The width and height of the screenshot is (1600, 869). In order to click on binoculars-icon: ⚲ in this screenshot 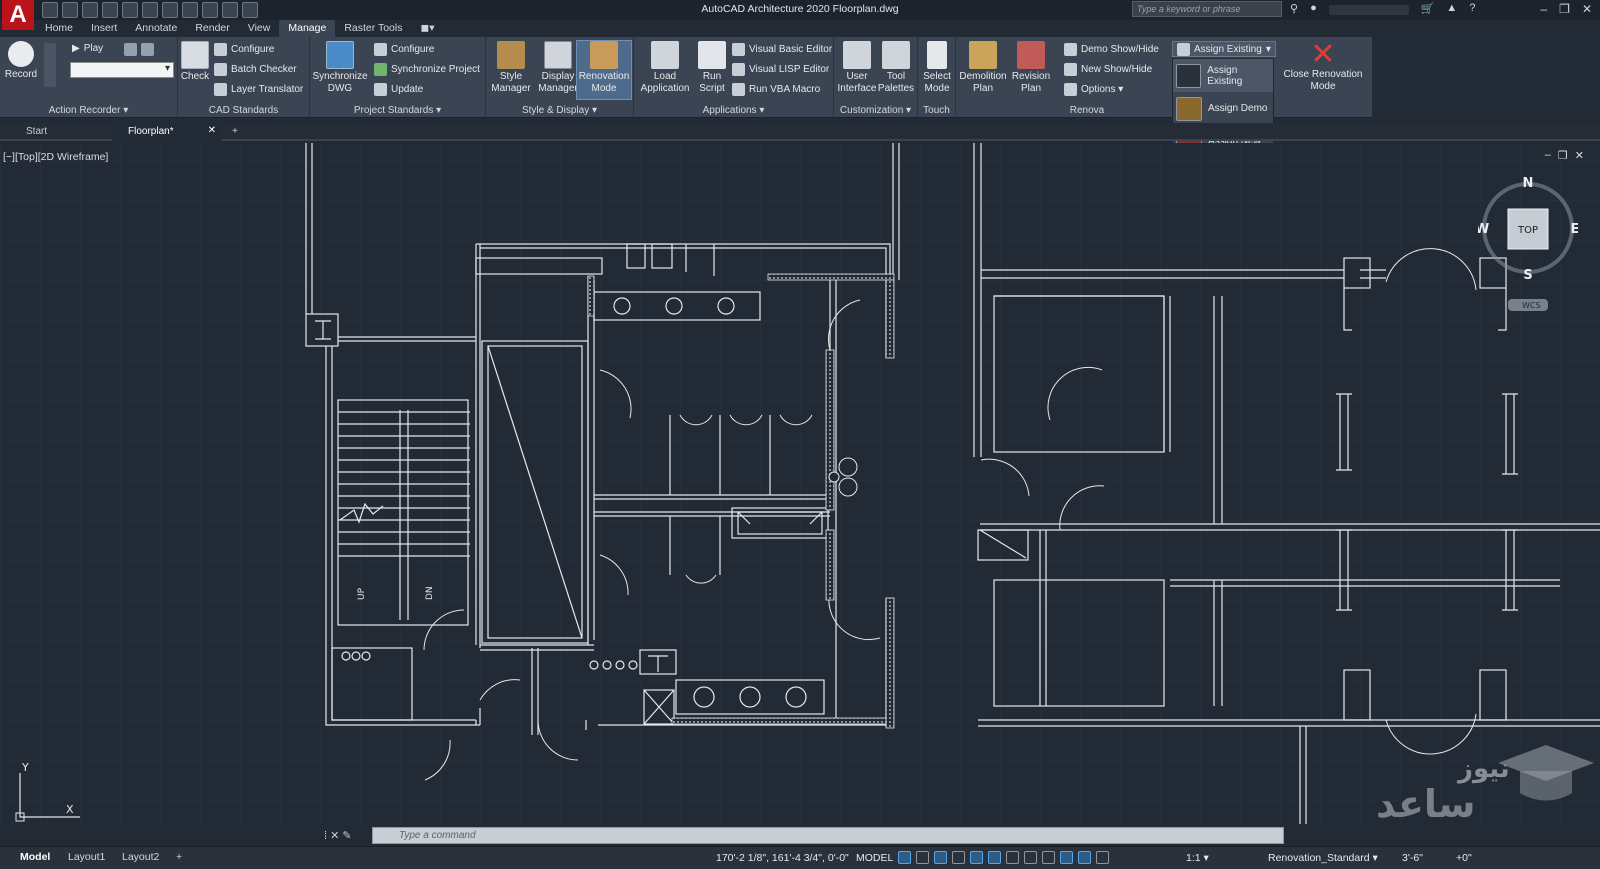, I will do `click(1294, 10)`.